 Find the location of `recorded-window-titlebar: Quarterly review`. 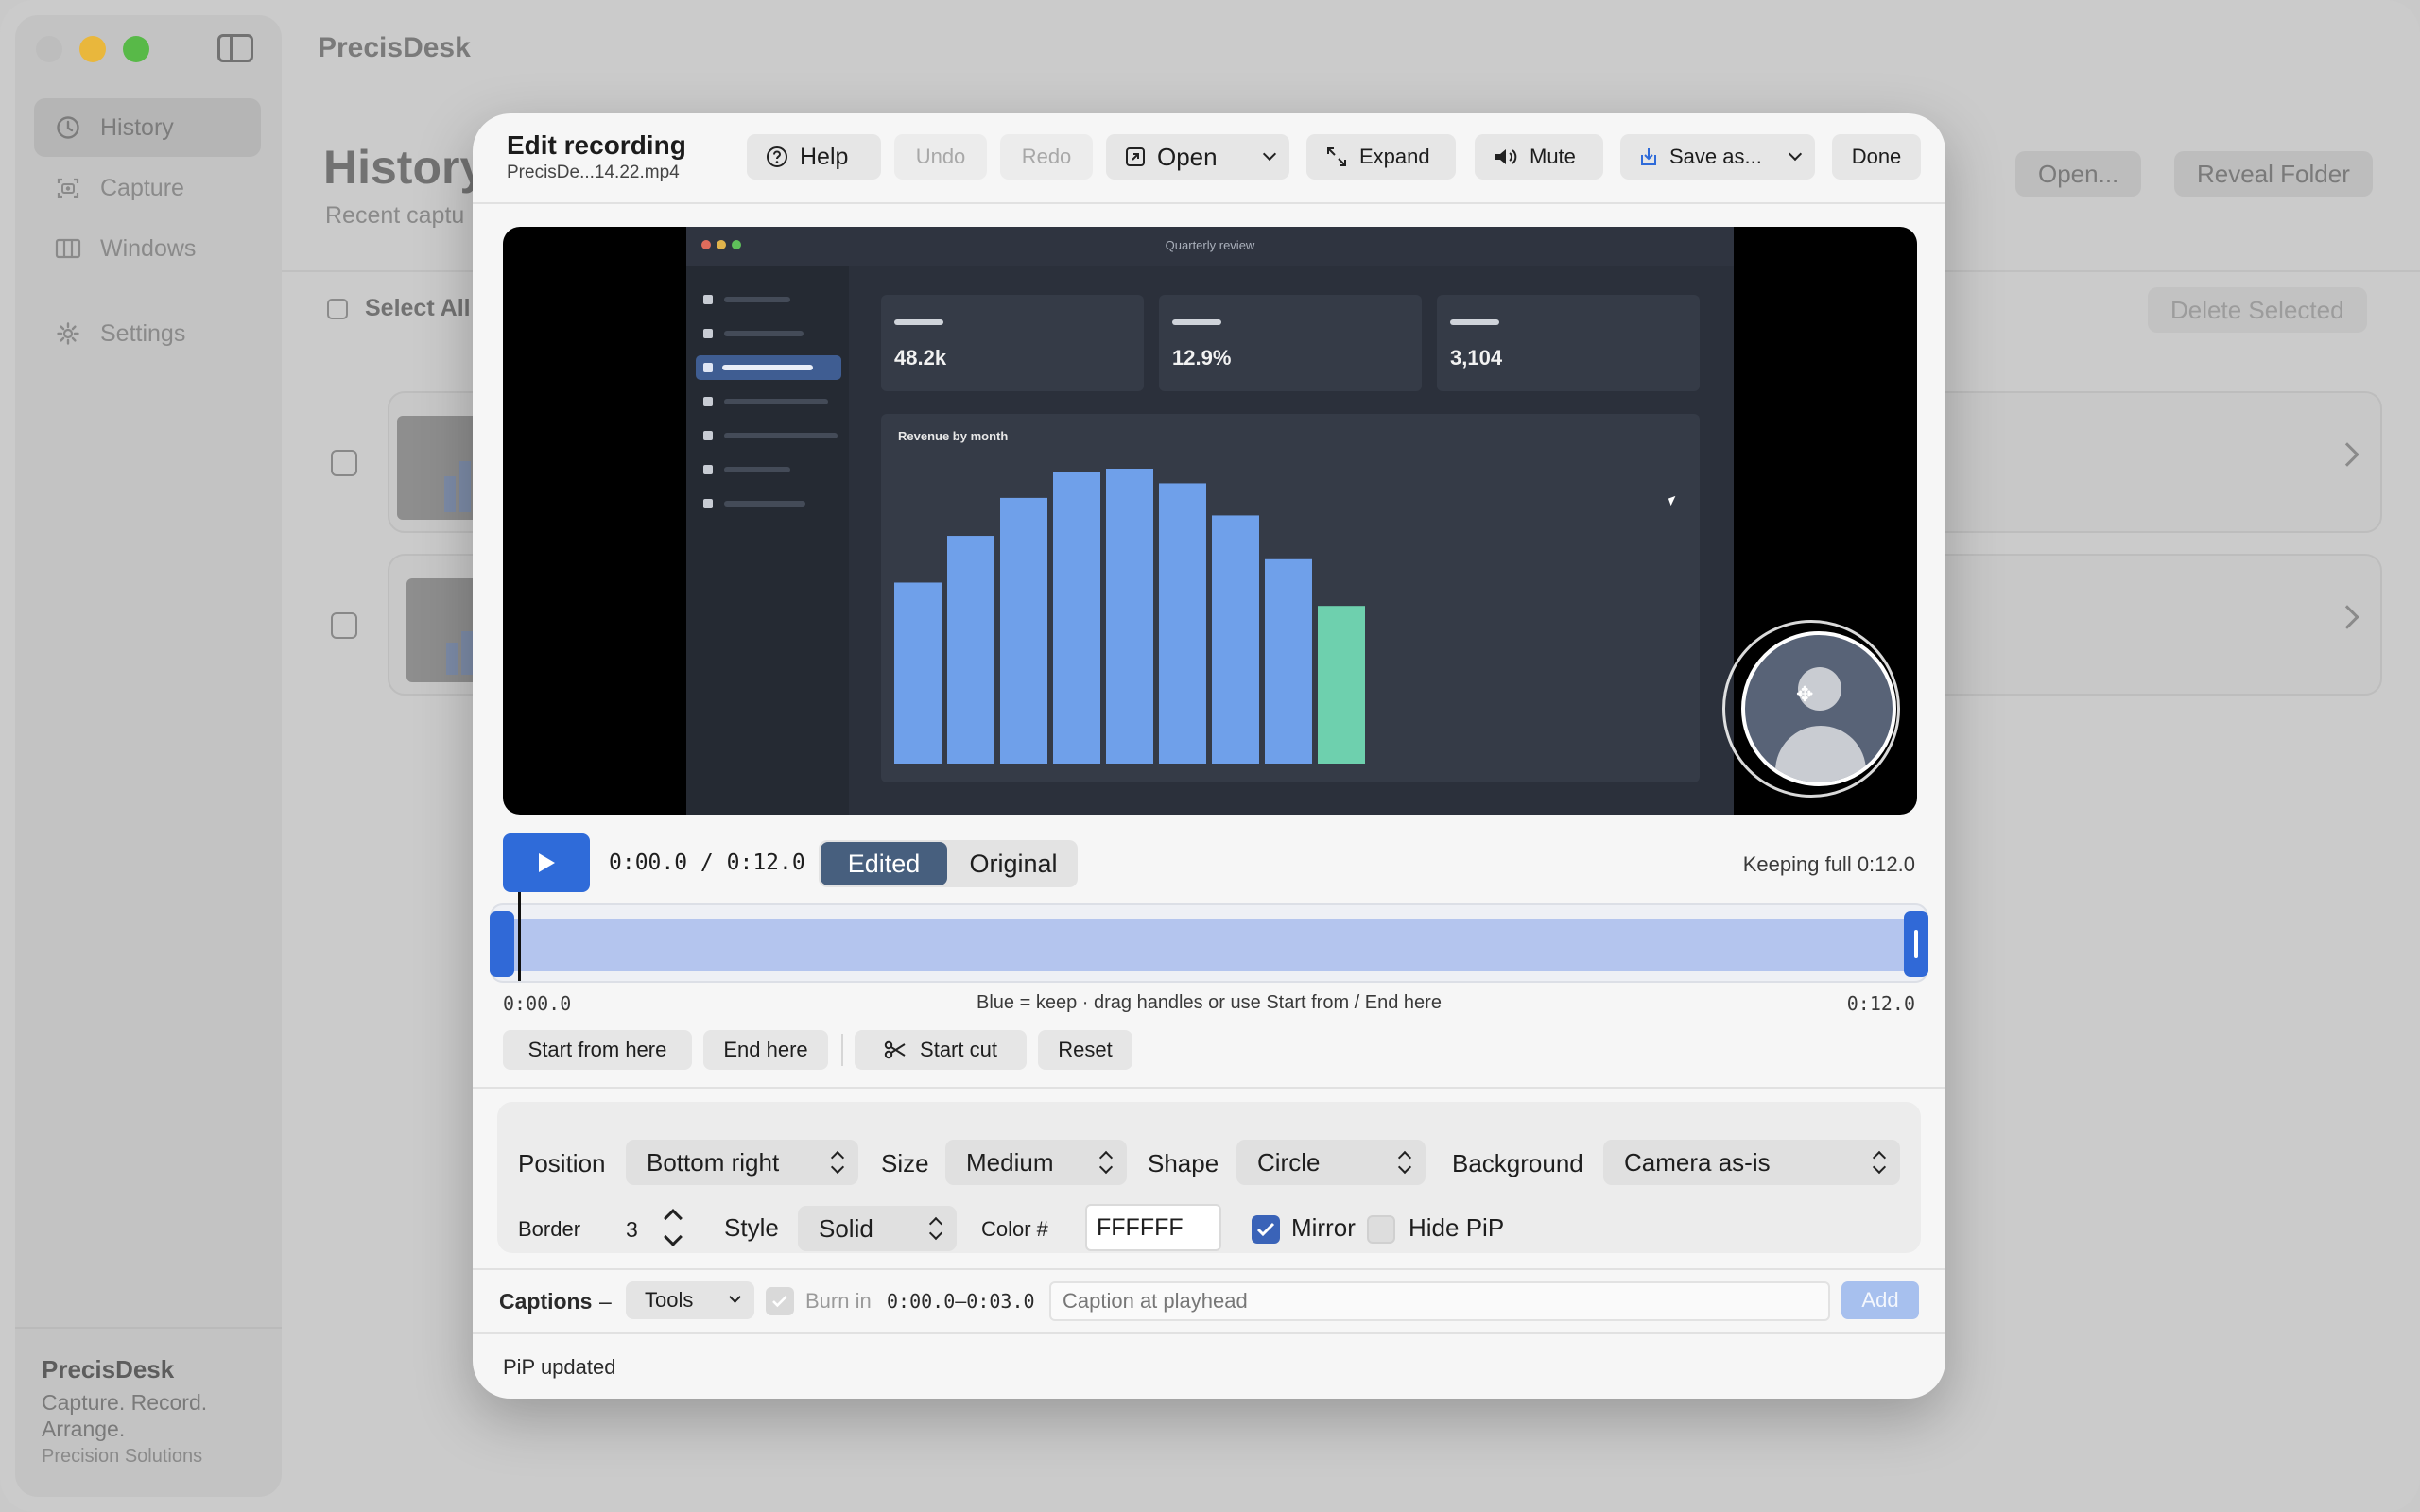

recorded-window-titlebar: Quarterly review is located at coordinates (1210, 246).